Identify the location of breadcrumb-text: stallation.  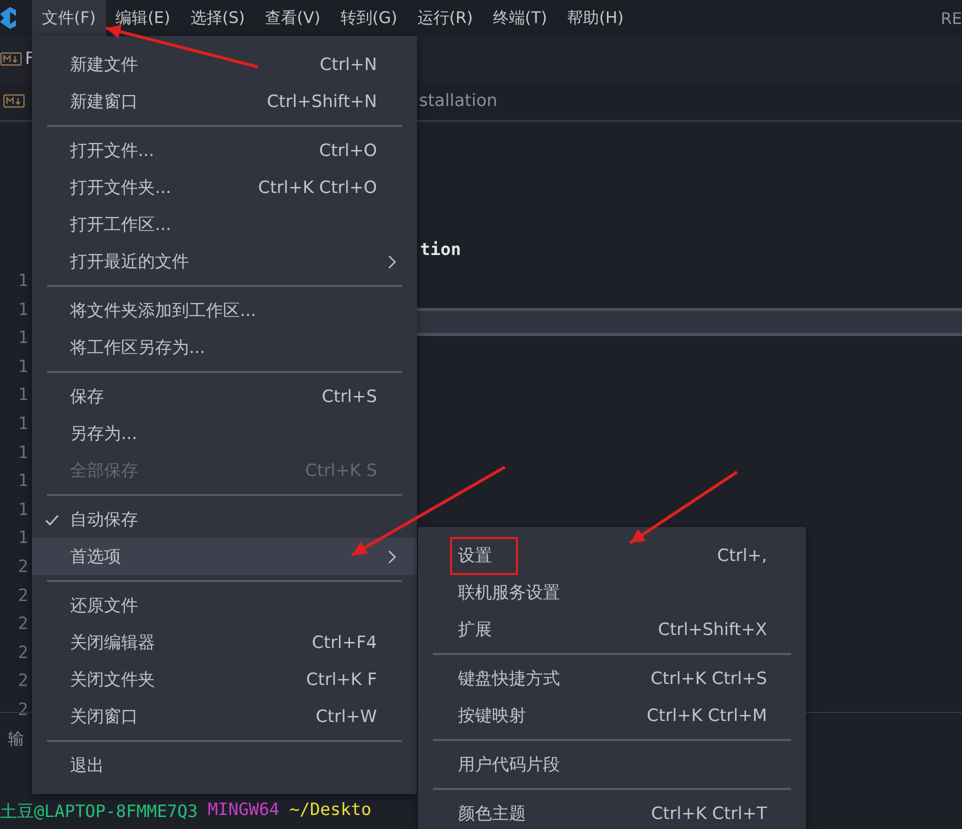
(458, 101).